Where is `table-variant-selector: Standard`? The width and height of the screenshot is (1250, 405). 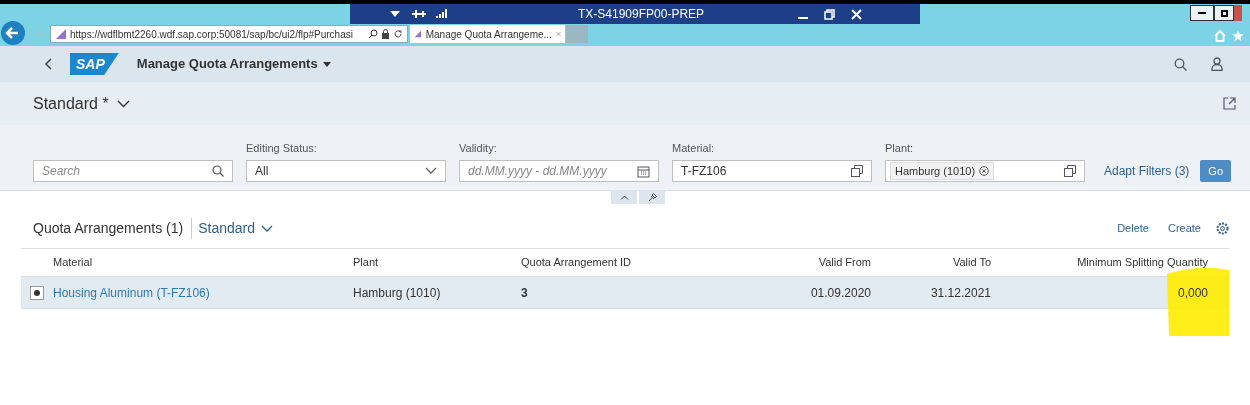
table-variant-selector: Standard is located at coordinates (235, 228).